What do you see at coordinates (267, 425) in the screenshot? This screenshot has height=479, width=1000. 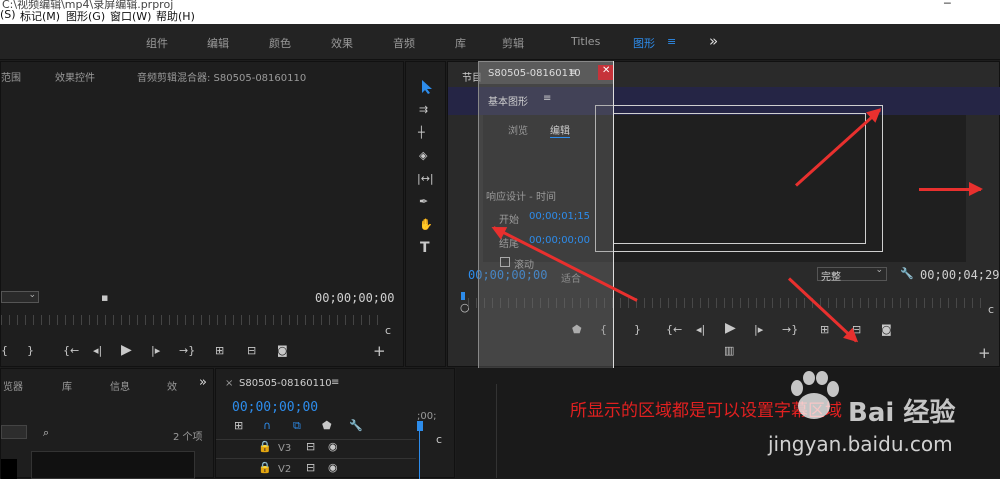 I see `snap-icon: ∩` at bounding box center [267, 425].